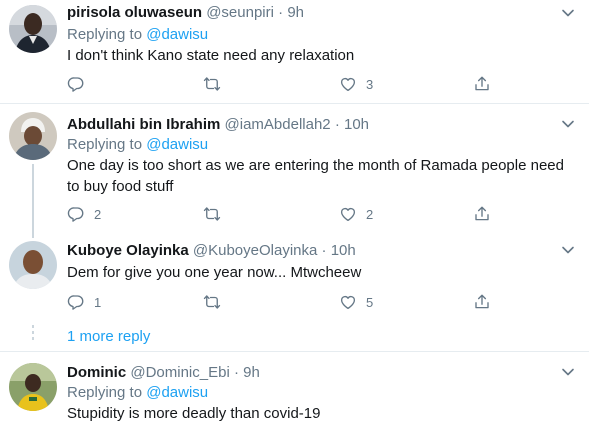 Image resolution: width=589 pixels, height=434 pixels. I want to click on author-handle: @seunpiri, so click(240, 12).